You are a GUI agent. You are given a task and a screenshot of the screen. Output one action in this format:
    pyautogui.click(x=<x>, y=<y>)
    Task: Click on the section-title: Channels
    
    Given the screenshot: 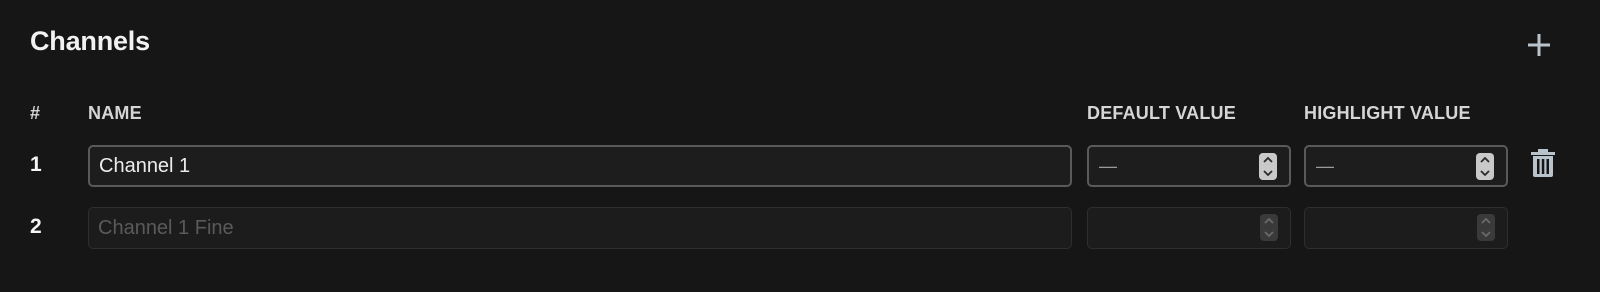 What is the action you would take?
    pyautogui.click(x=90, y=41)
    